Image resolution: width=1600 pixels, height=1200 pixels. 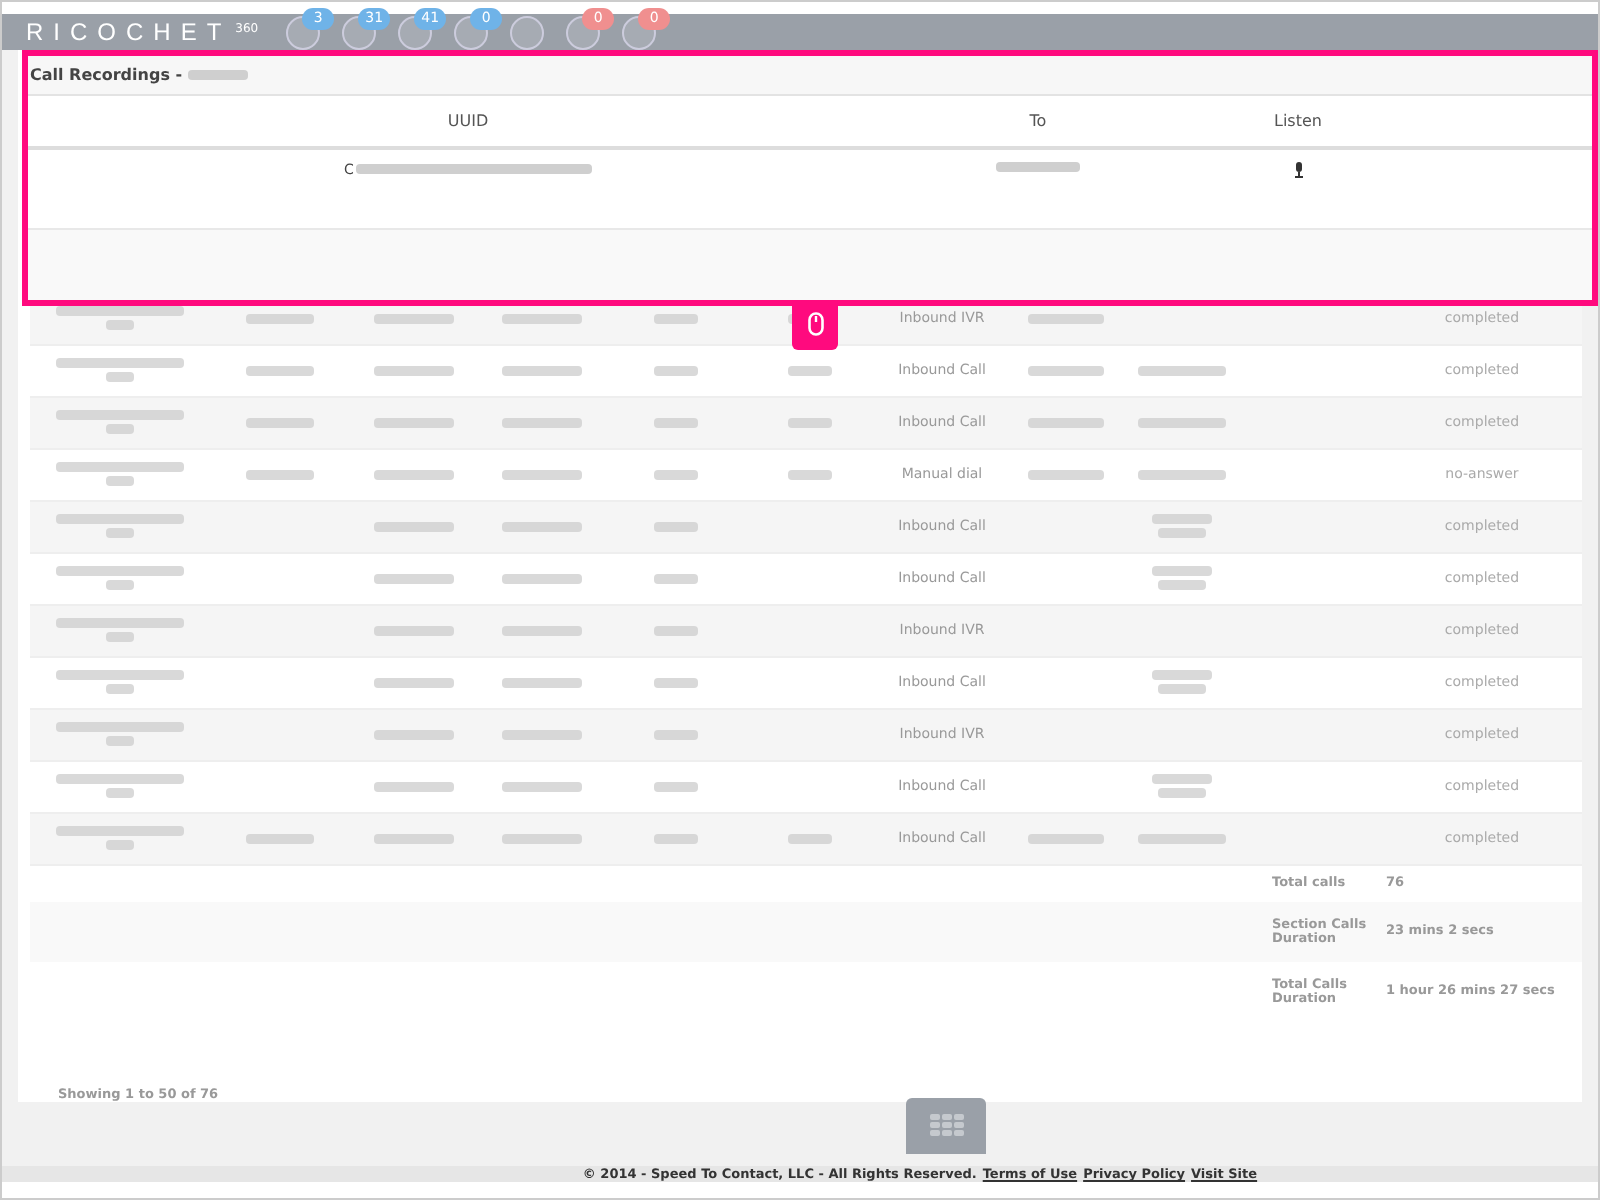 I want to click on grid-icon, so click(x=946, y=1125).